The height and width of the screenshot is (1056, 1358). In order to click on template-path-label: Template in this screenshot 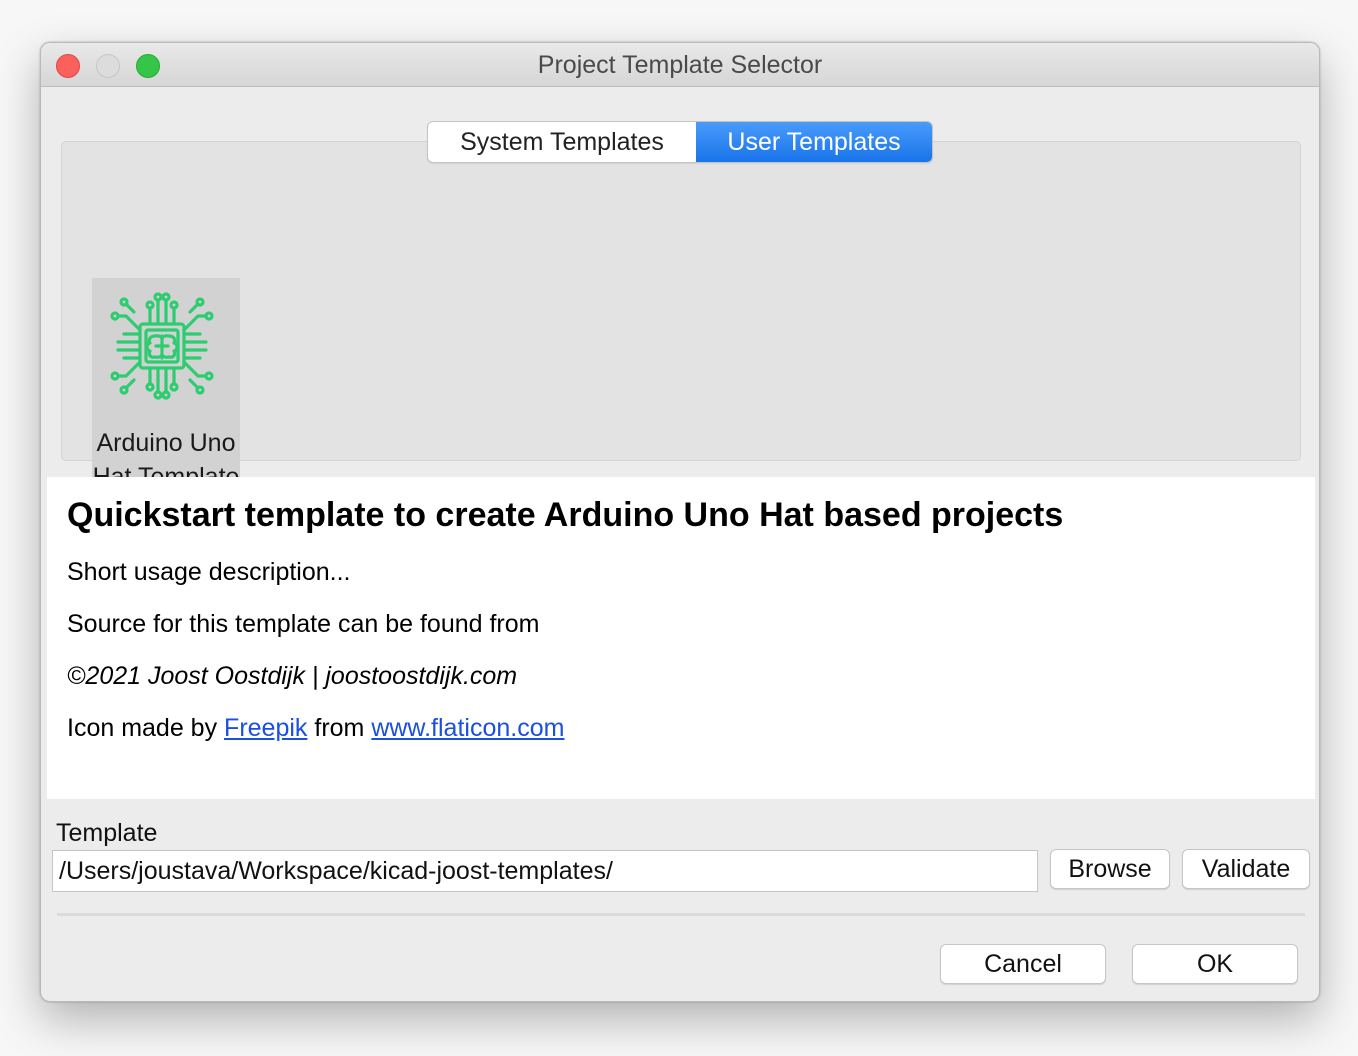, I will do `click(107, 833)`.